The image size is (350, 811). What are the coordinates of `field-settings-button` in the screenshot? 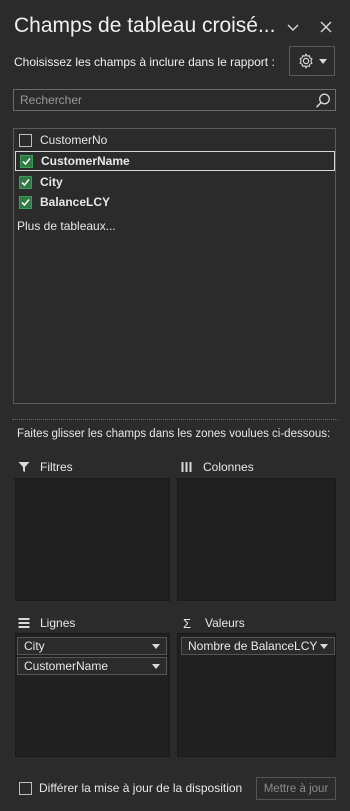 It's located at (312, 61).